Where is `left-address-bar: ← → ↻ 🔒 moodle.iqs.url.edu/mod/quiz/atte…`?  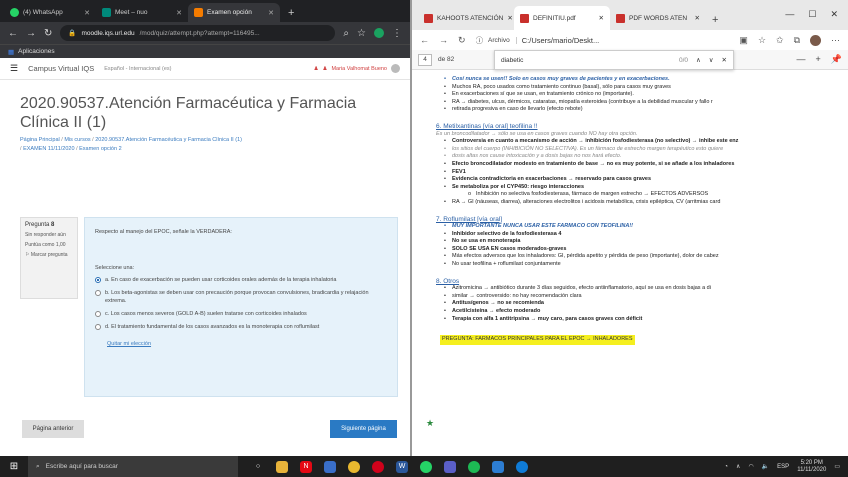
left-address-bar: ← → ↻ 🔒 moodle.iqs.url.edu/mod/quiz/atte… is located at coordinates (205, 33).